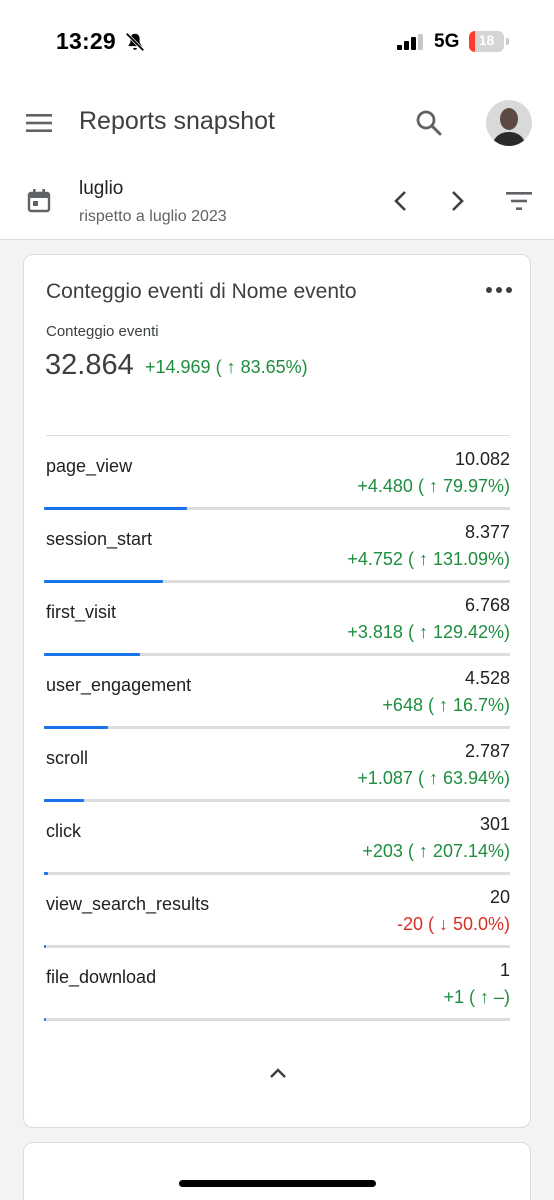 The width and height of the screenshot is (554, 1200). Describe the element at coordinates (433, 486) in the screenshot. I see `event-change: +4.480 ( ↑ 79.97%)` at that location.